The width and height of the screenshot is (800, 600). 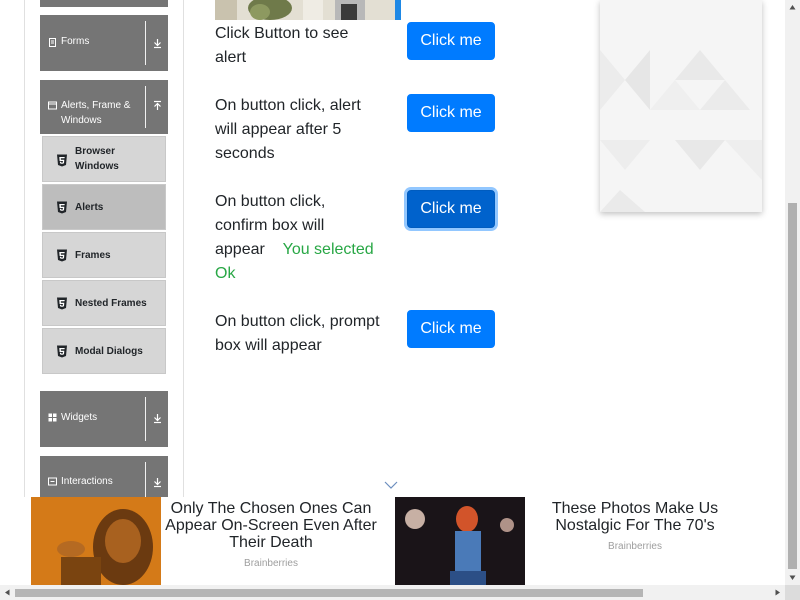 What do you see at coordinates (329, 593) in the screenshot?
I see `horizontal-scroll-thumb` at bounding box center [329, 593].